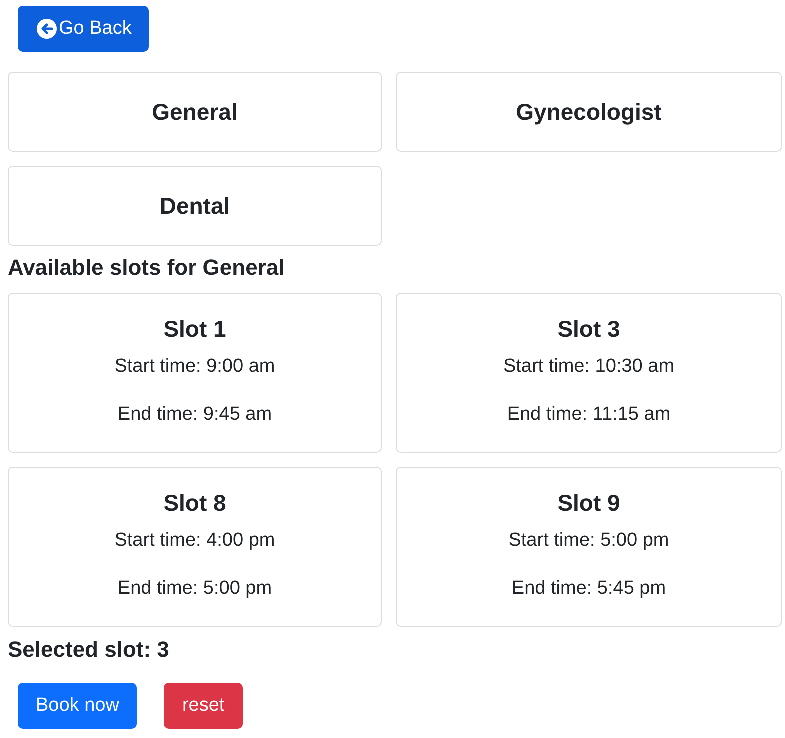  Describe the element at coordinates (195, 589) in the screenshot. I see `end-time: End time: 5:00 pm` at that location.